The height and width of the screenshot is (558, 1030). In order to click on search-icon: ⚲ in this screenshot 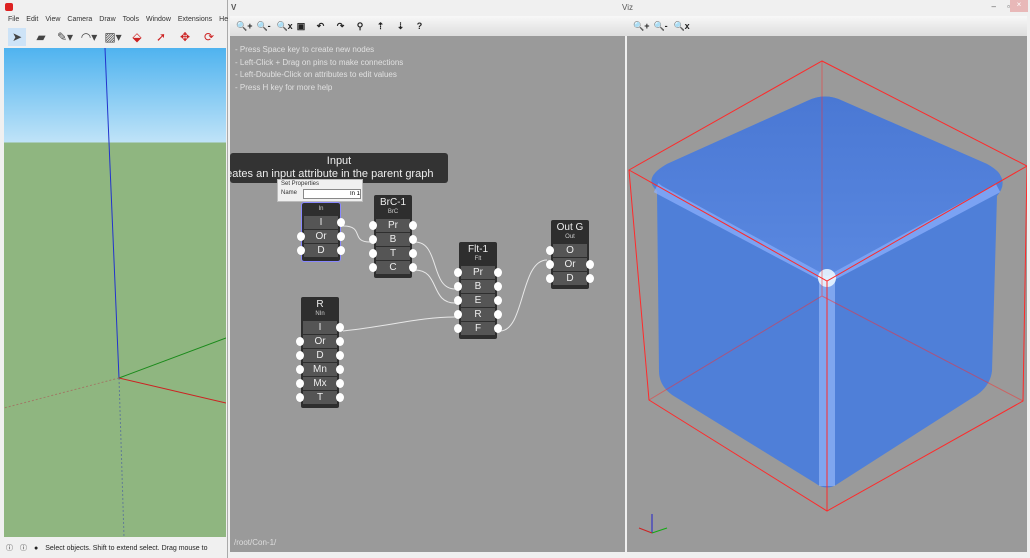, I will do `click(365, 26)`.